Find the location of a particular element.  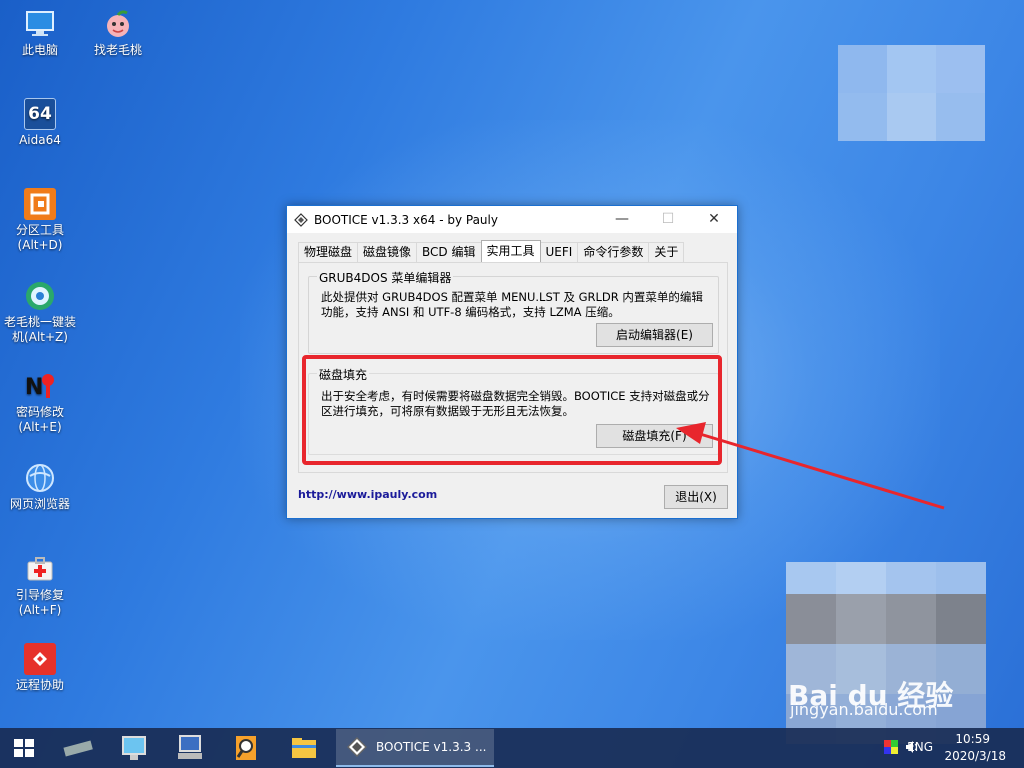

clock-time: 10:59 is located at coordinates (972, 739).